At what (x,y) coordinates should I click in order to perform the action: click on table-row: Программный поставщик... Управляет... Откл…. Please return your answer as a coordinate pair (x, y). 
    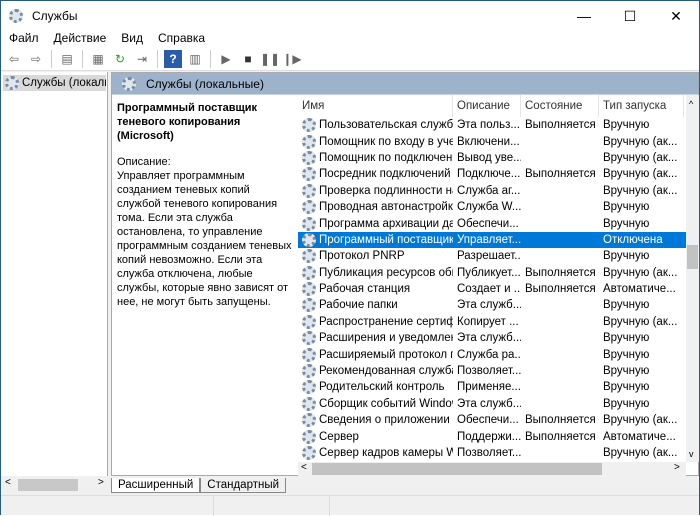
    Looking at the image, I should click on (492, 240).